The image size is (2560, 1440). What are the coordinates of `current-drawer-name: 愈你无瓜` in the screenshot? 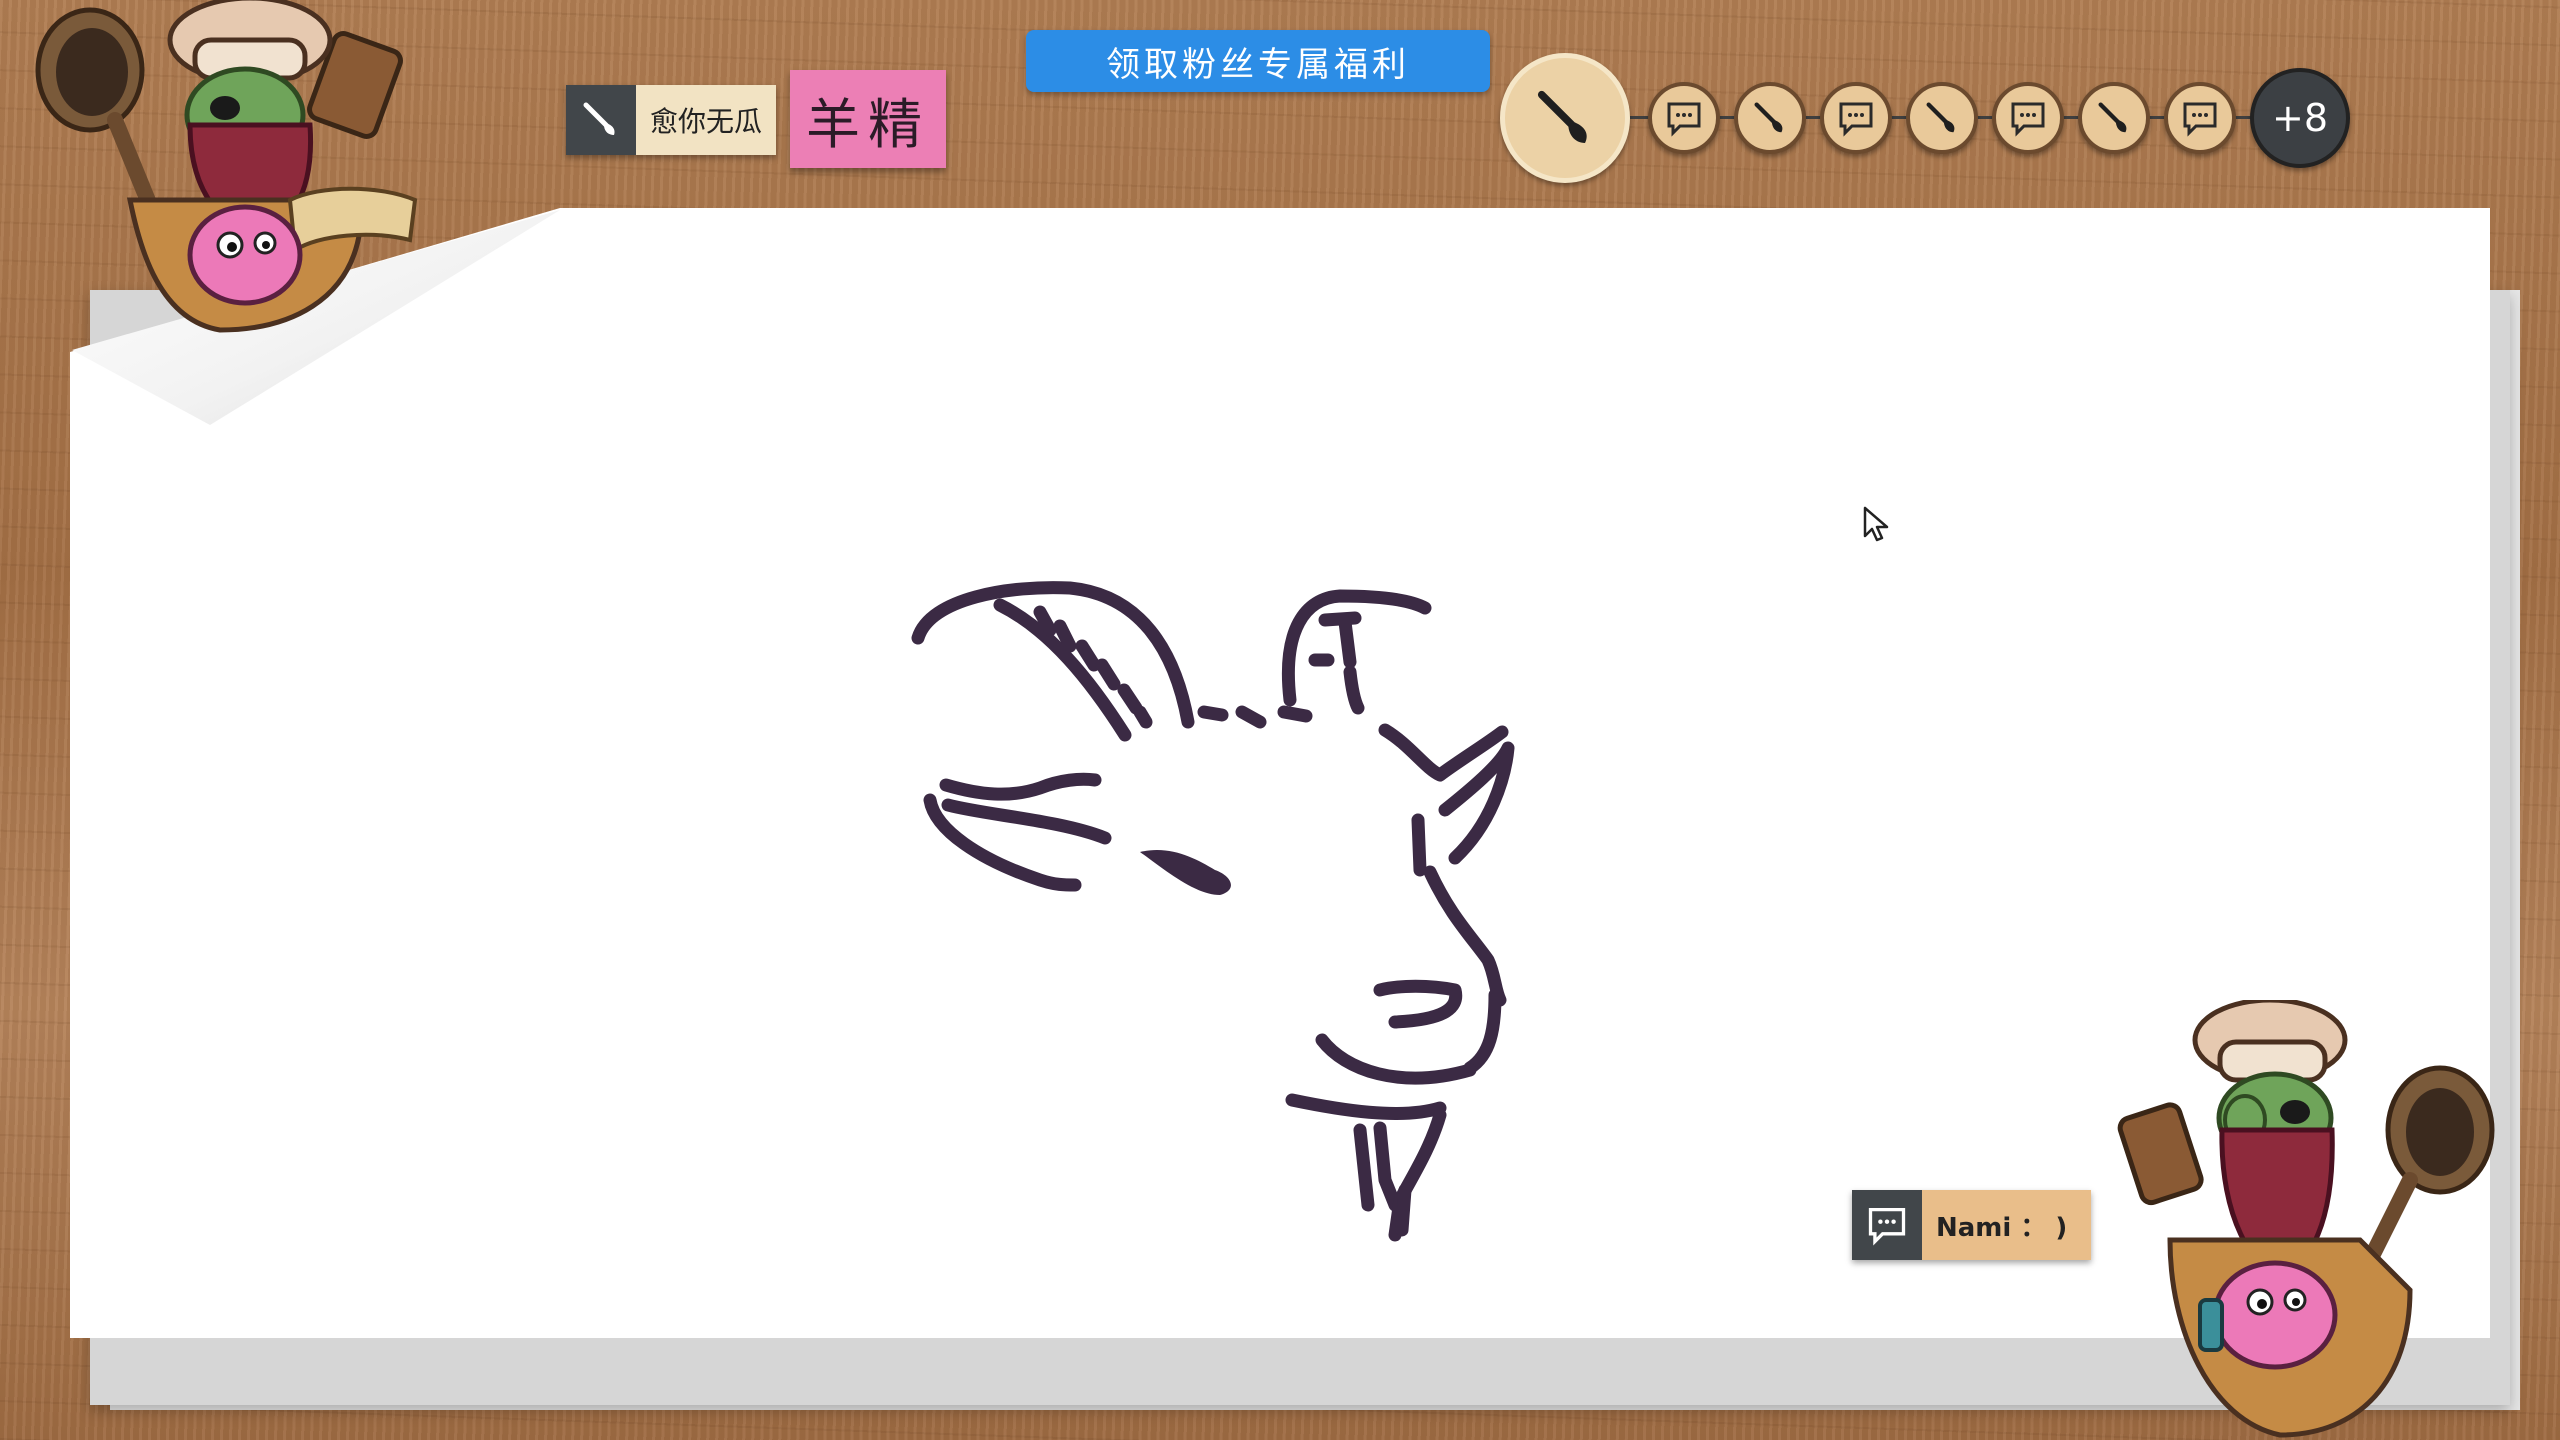 It's located at (706, 120).